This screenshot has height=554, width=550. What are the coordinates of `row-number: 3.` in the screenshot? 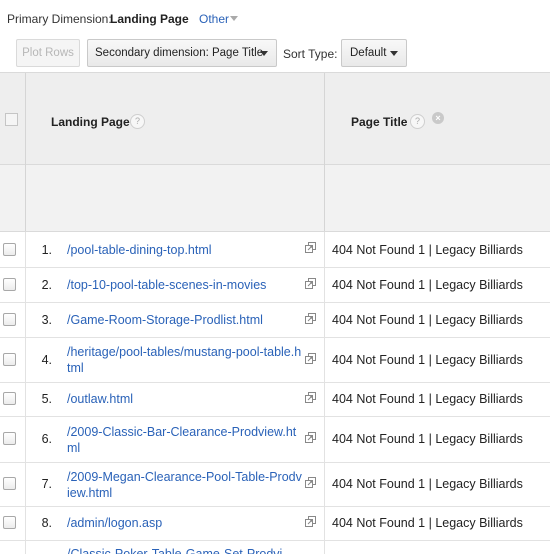 It's located at (46, 320).